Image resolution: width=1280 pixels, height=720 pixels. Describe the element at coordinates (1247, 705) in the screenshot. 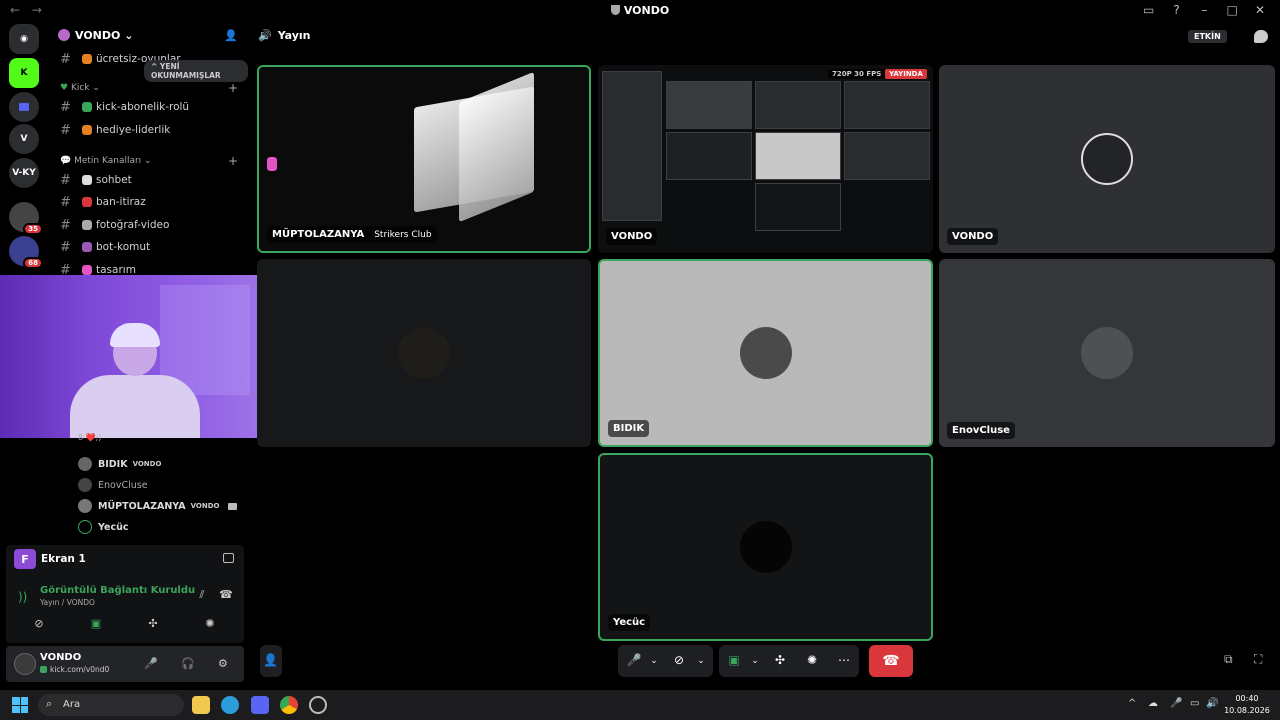

I see `system-clock: 00:40 10.08.2026` at that location.